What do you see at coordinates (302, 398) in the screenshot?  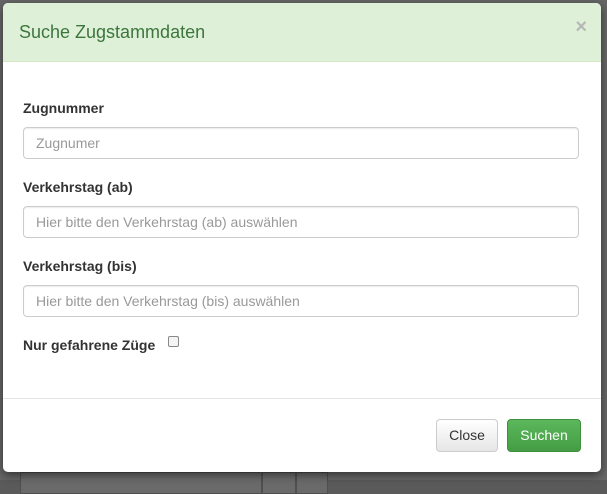 I see `footer-divider` at bounding box center [302, 398].